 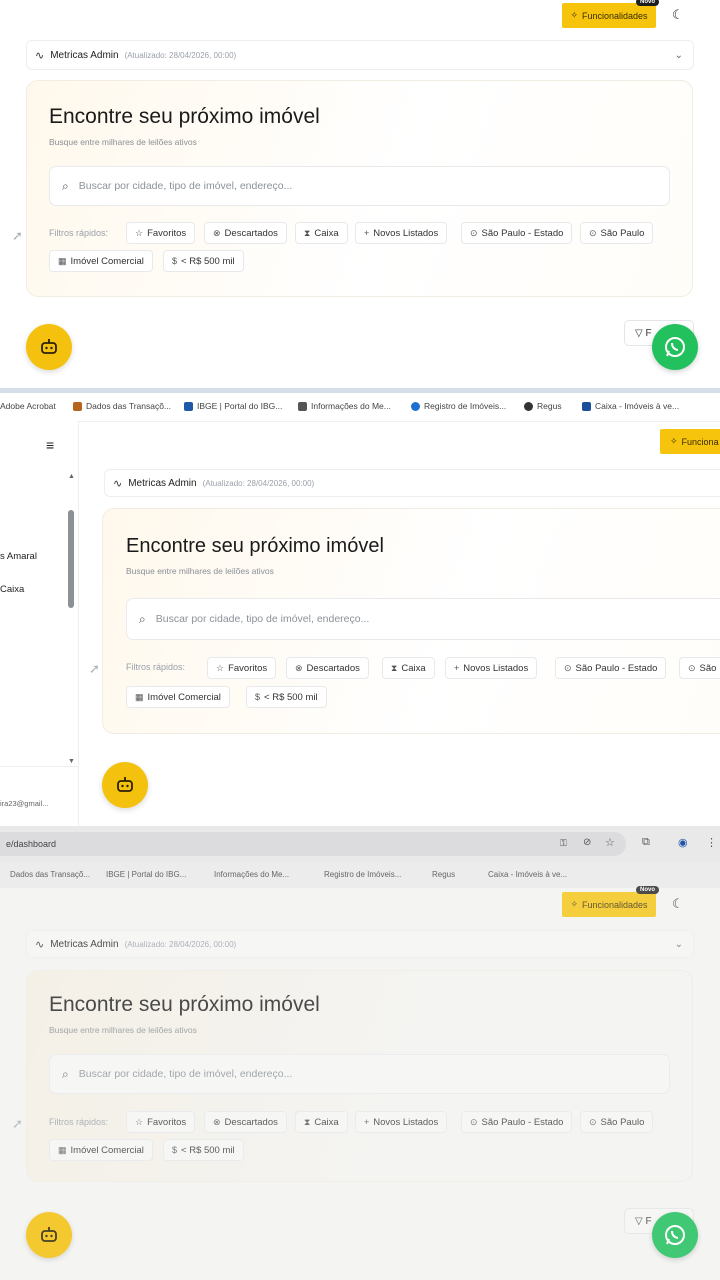 What do you see at coordinates (563, 843) in the screenshot?
I see `key-icon: ⚿` at bounding box center [563, 843].